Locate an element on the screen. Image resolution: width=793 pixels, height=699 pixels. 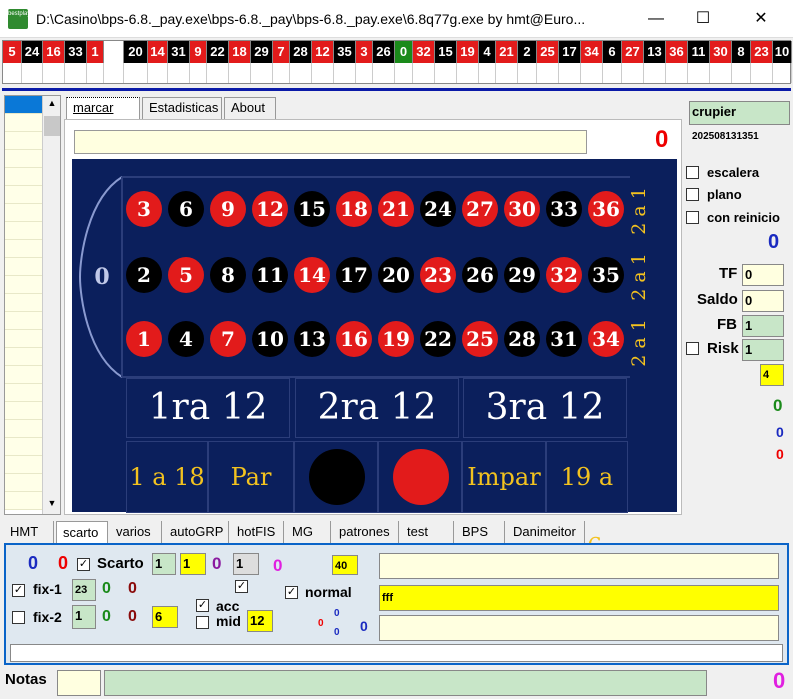
dozen-bet-2: 2ra 12 is located at coordinates (377, 408).